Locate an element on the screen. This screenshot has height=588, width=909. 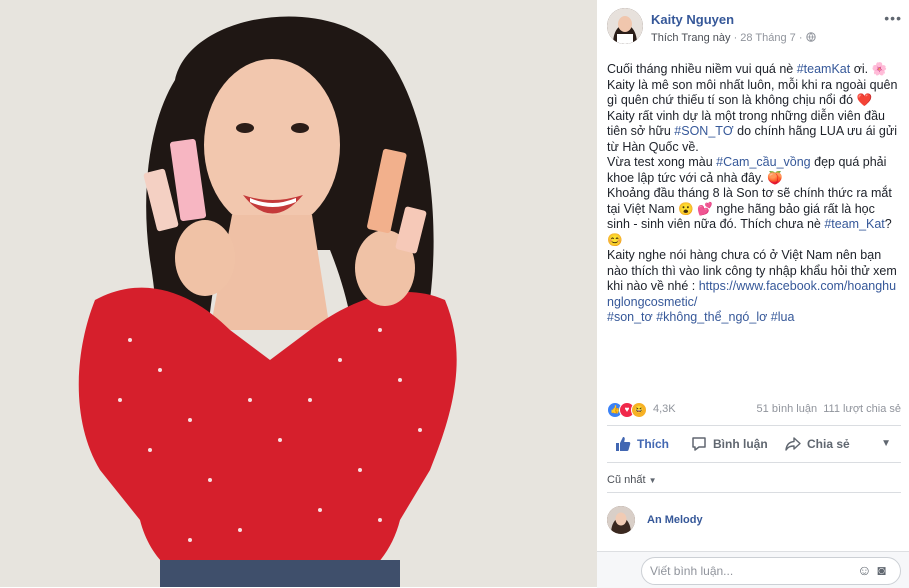
reaction-icons: 👍 ♥ 😆 is located at coordinates (627, 410).